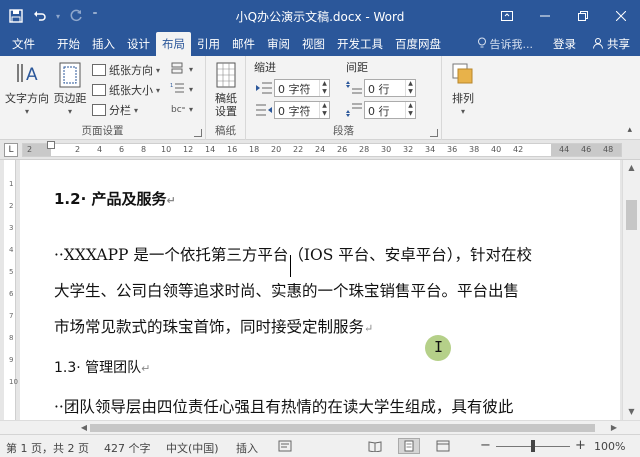  What do you see at coordinates (68, 44) in the screenshot?
I see `tab-home: 开始` at bounding box center [68, 44].